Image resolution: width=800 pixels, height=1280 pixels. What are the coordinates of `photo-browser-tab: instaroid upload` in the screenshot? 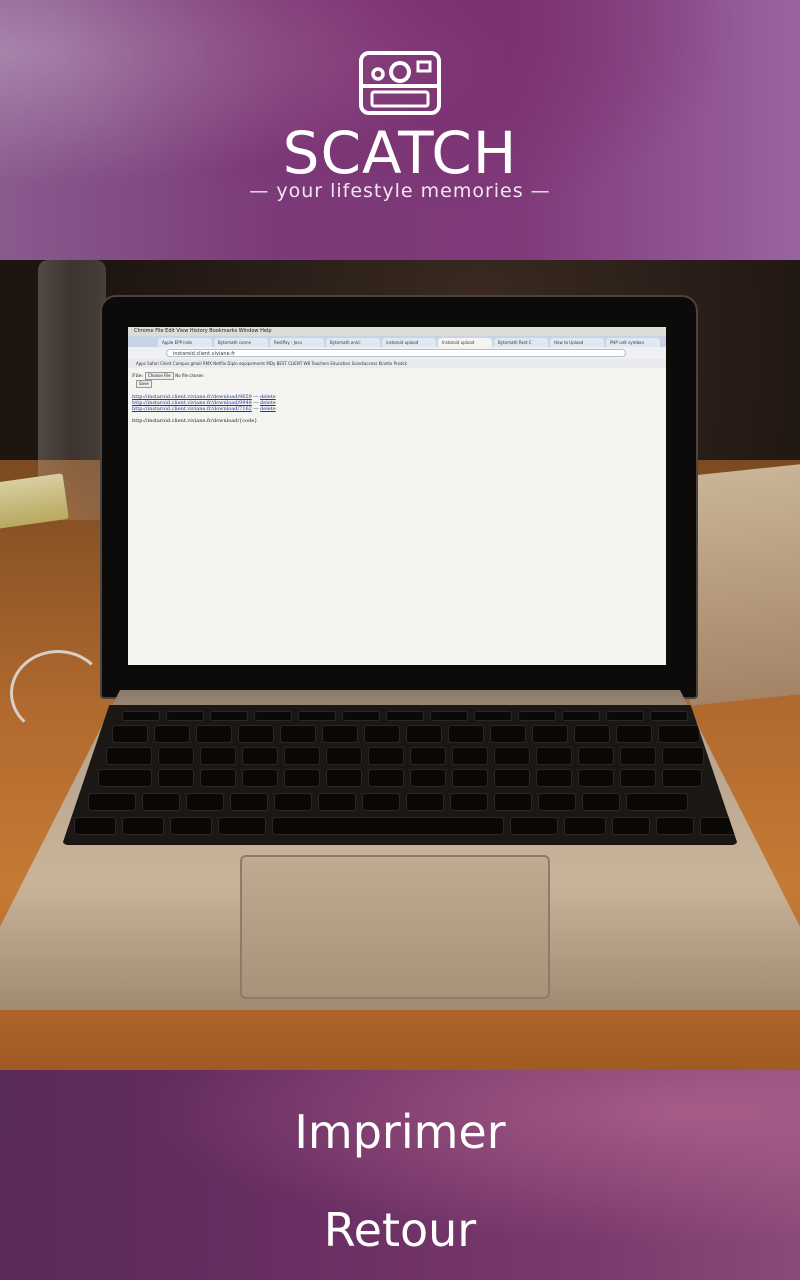 It's located at (409, 342).